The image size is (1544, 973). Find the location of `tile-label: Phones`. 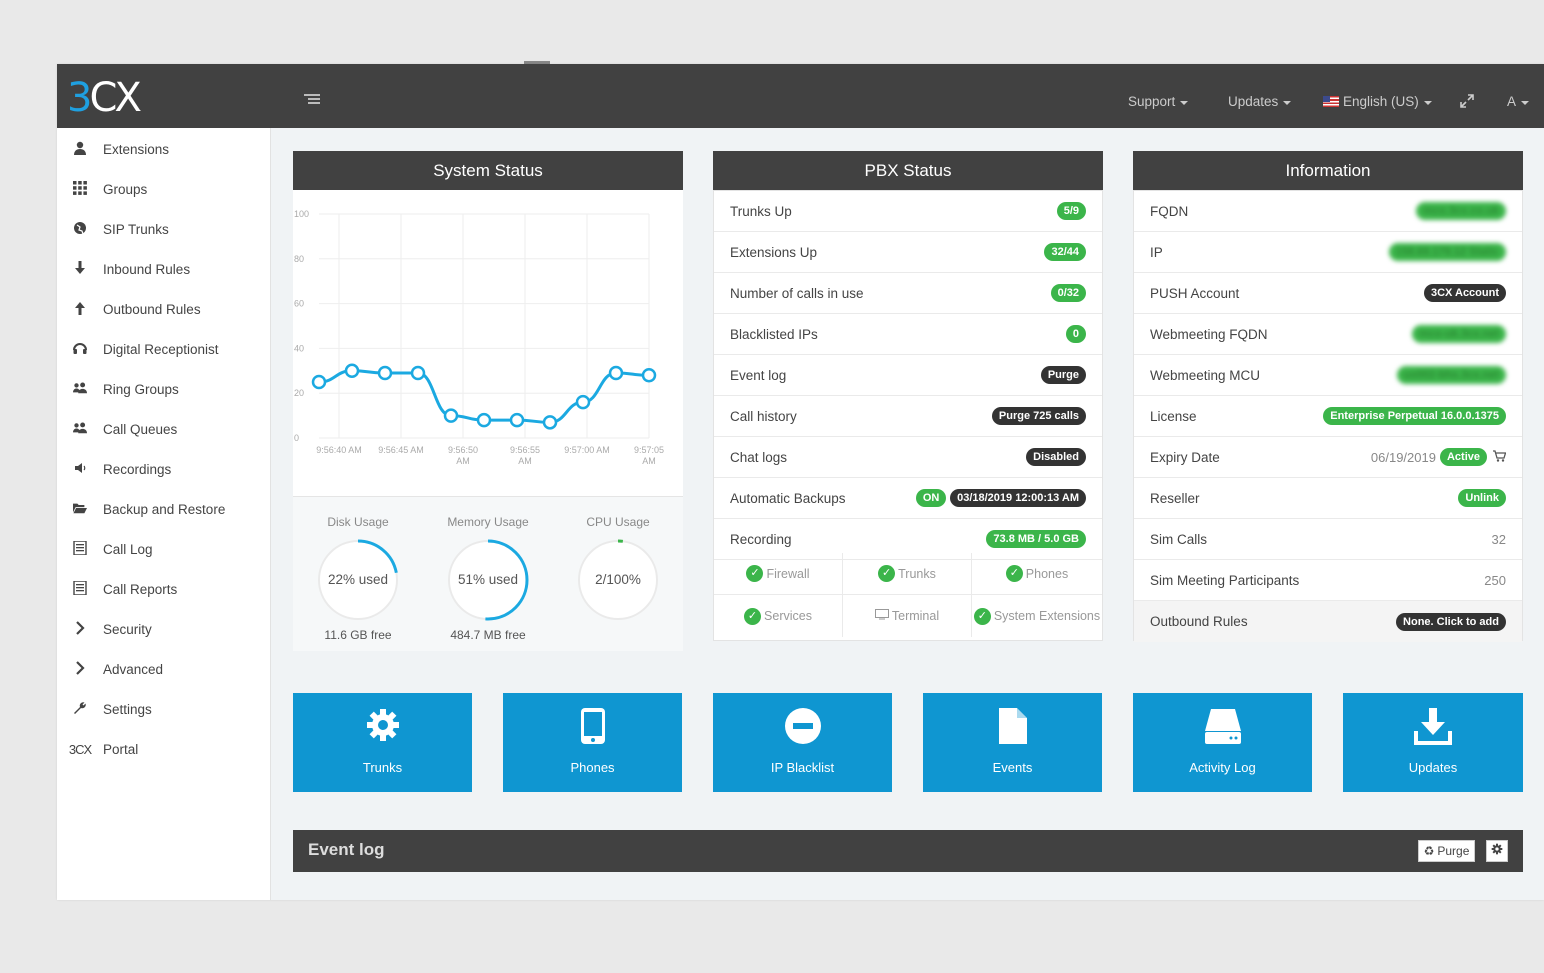

tile-label: Phones is located at coordinates (592, 767).